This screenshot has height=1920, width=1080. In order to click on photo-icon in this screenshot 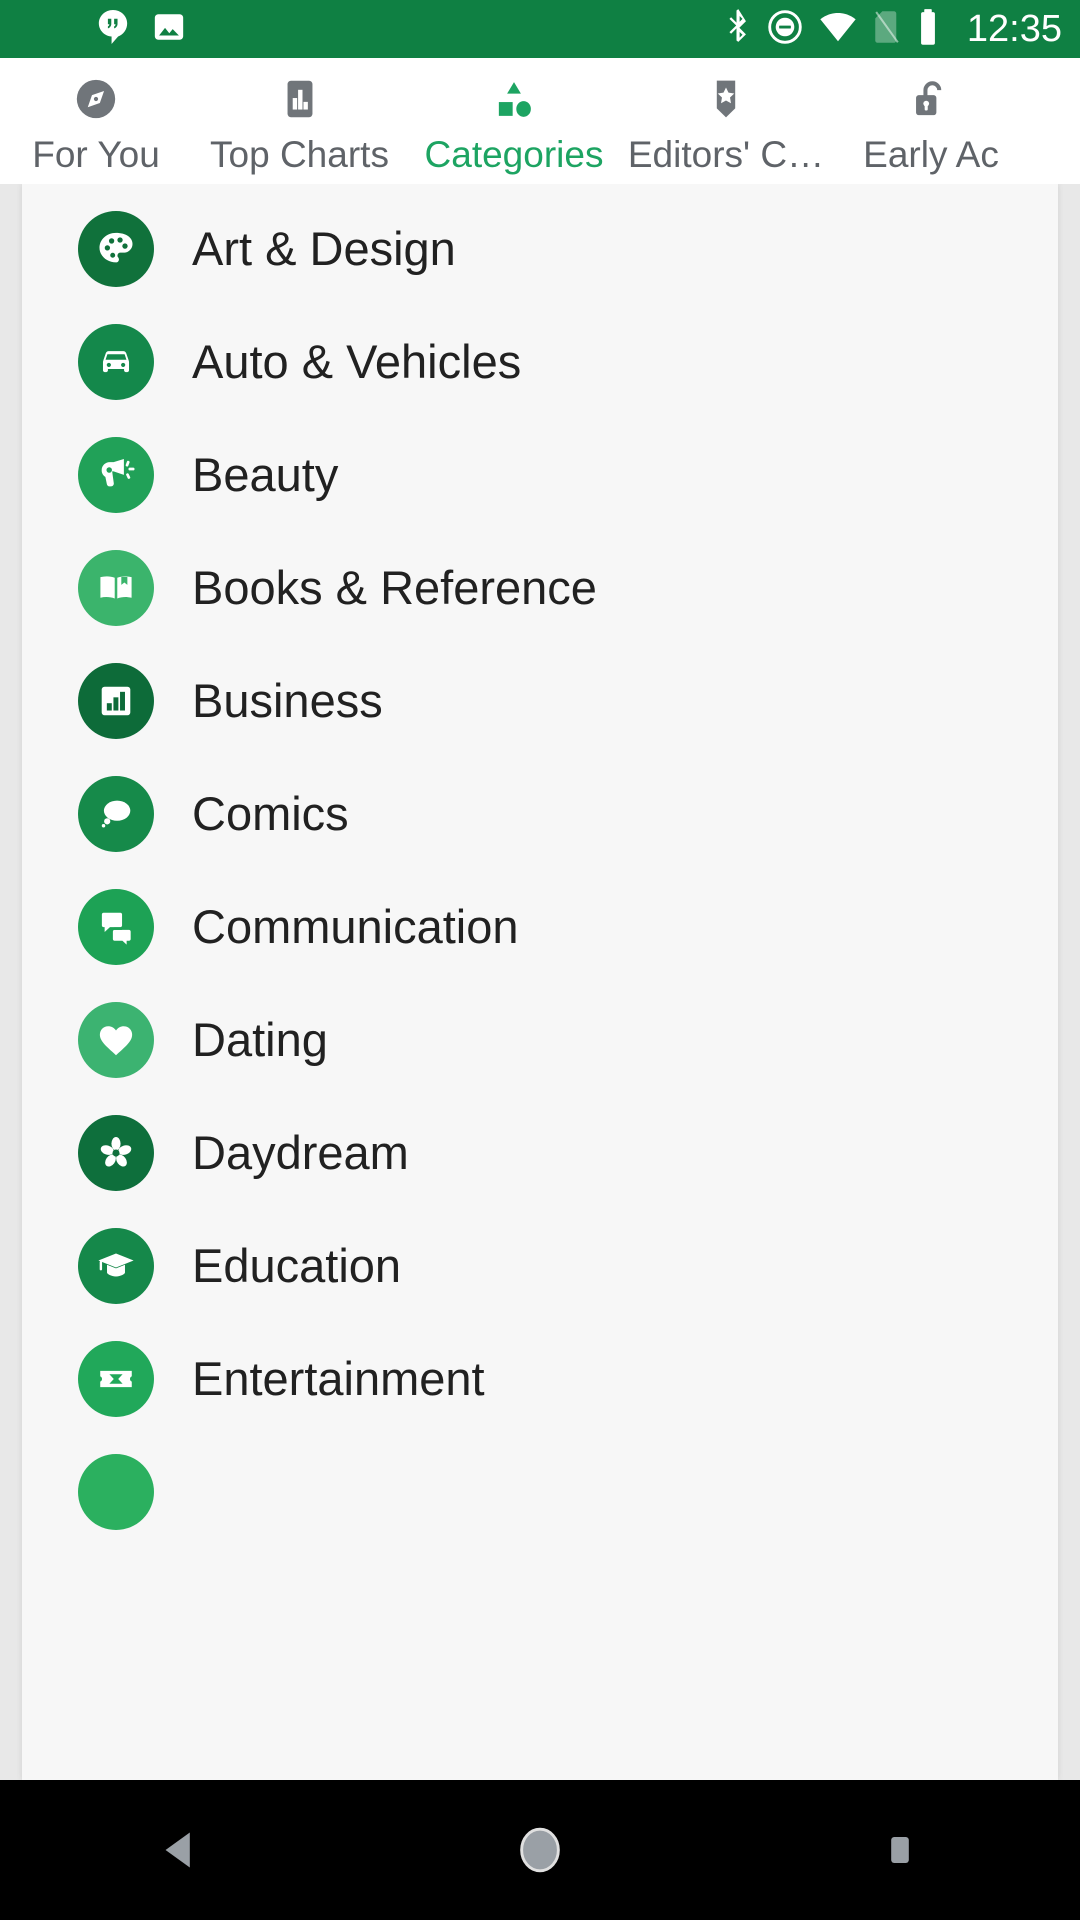, I will do `click(169, 29)`.